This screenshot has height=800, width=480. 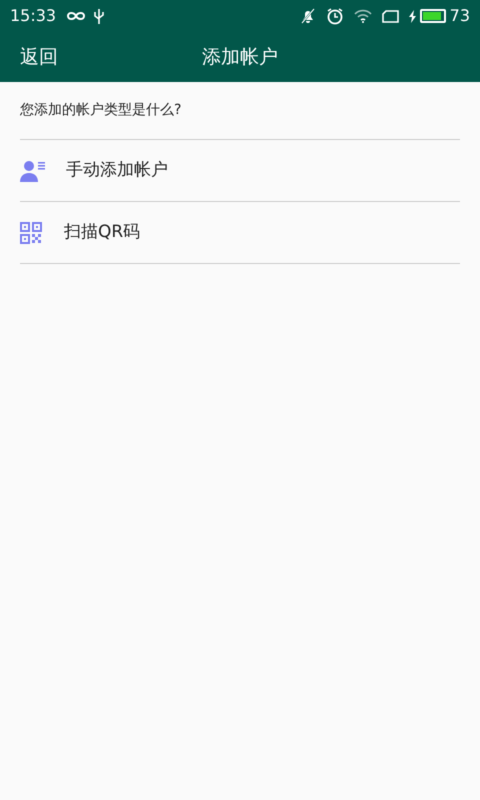 I want to click on charging-bolt-icon, so click(x=412, y=16).